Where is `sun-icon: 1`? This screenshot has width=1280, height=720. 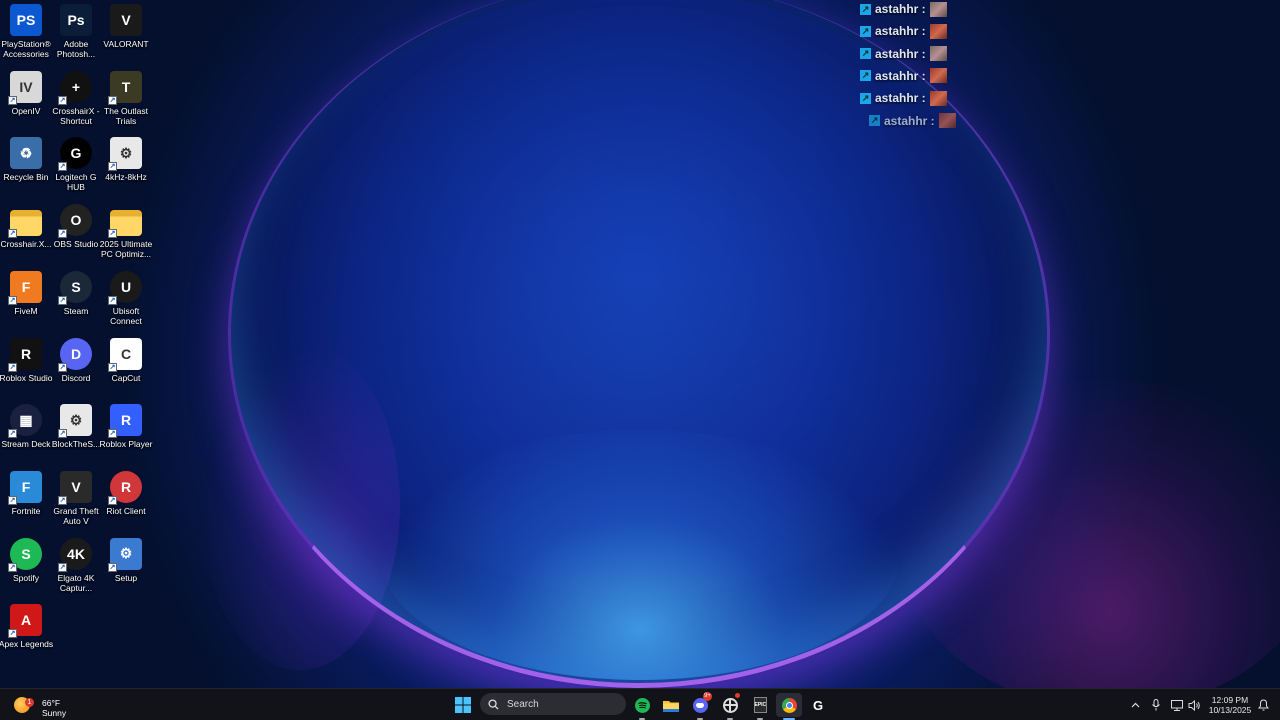
sun-icon: 1 is located at coordinates (24, 705).